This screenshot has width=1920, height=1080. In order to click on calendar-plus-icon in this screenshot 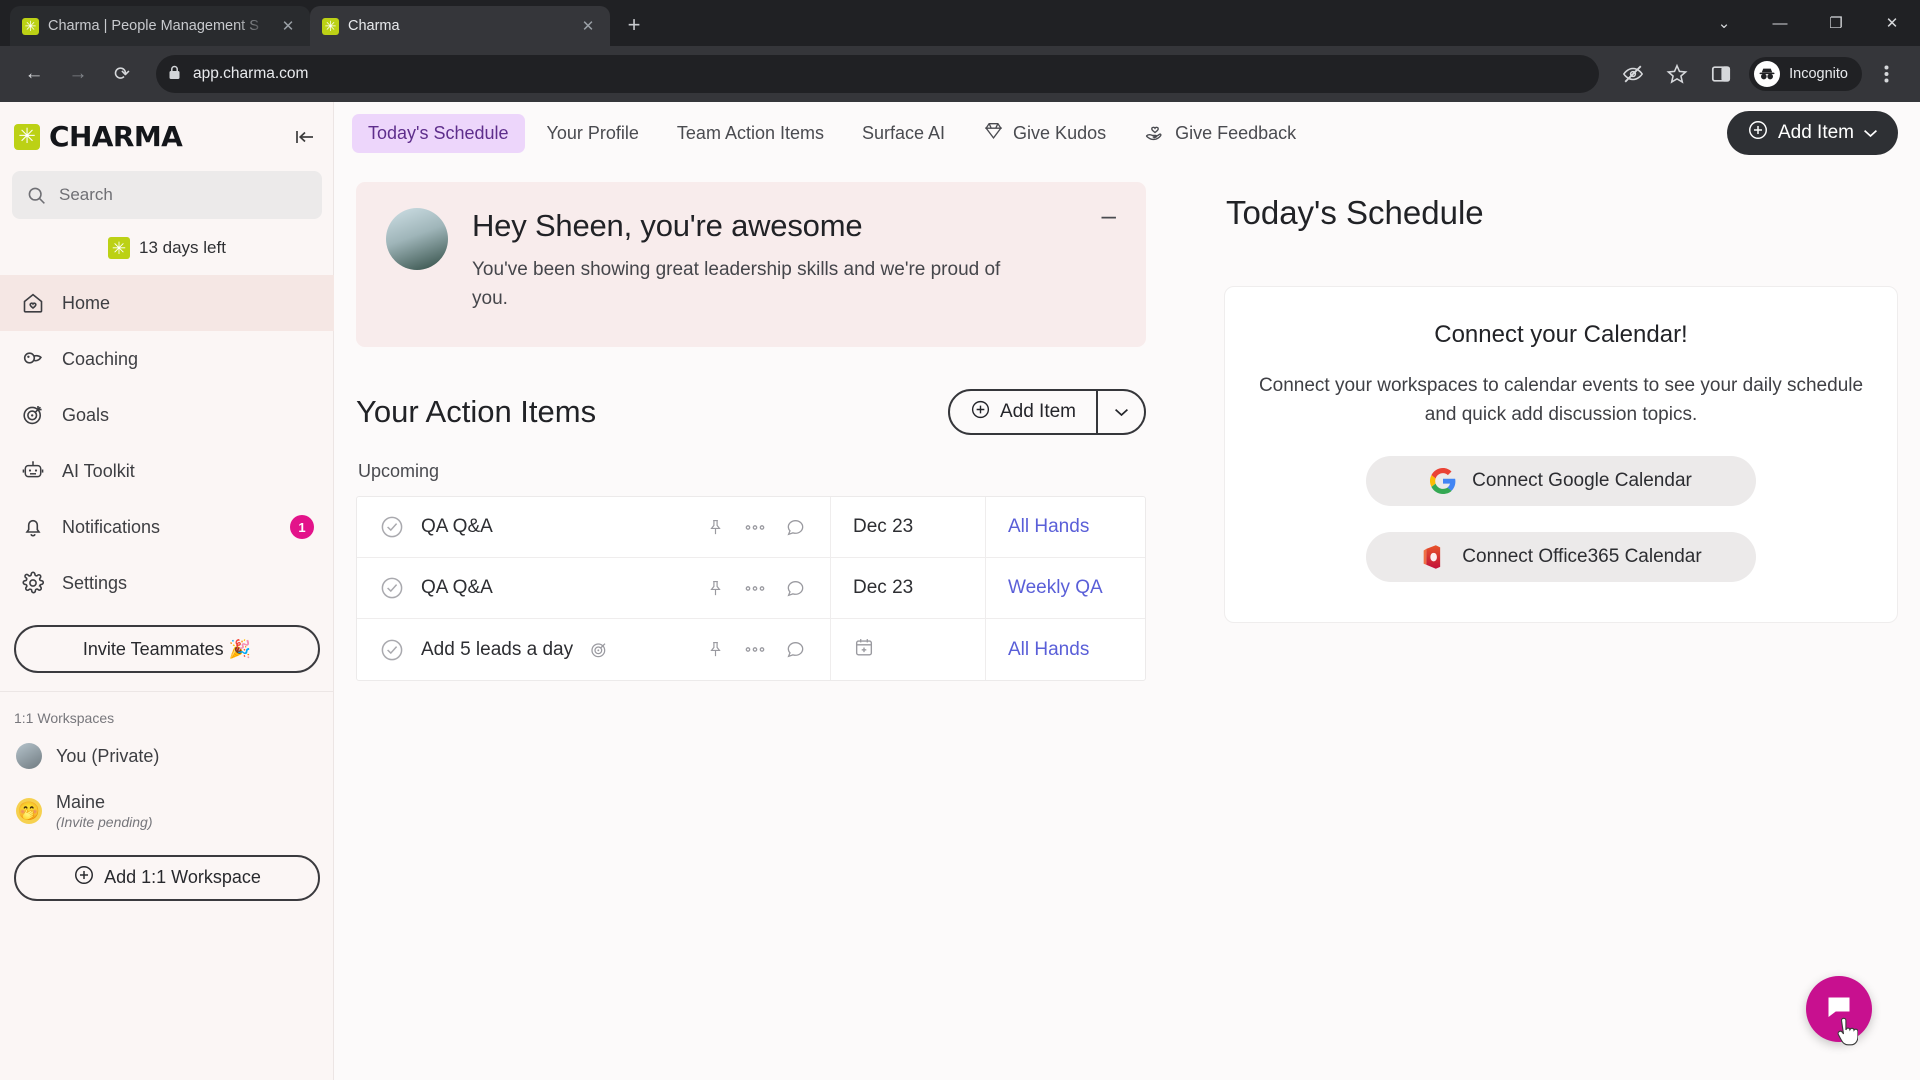, I will do `click(864, 650)`.